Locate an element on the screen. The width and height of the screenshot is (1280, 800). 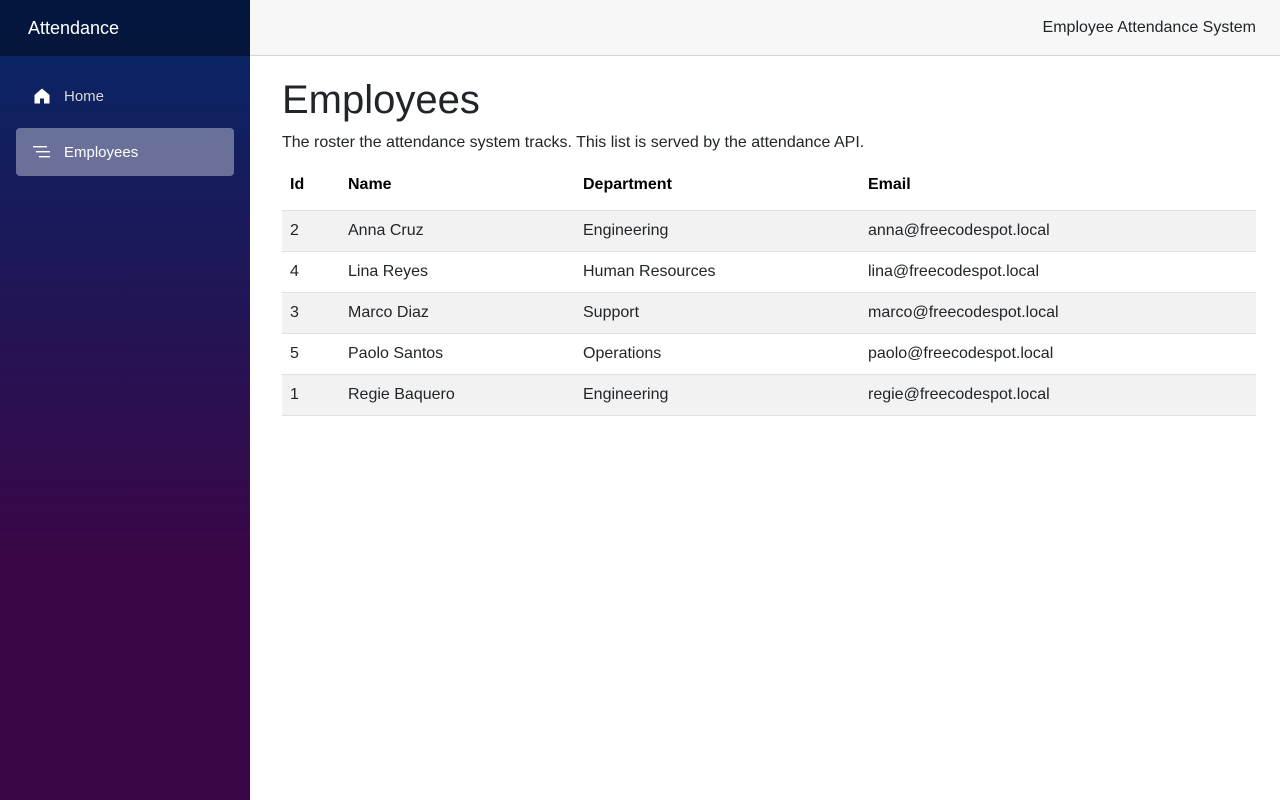
system-title-link: Employee Attendance System is located at coordinates (1149, 28).